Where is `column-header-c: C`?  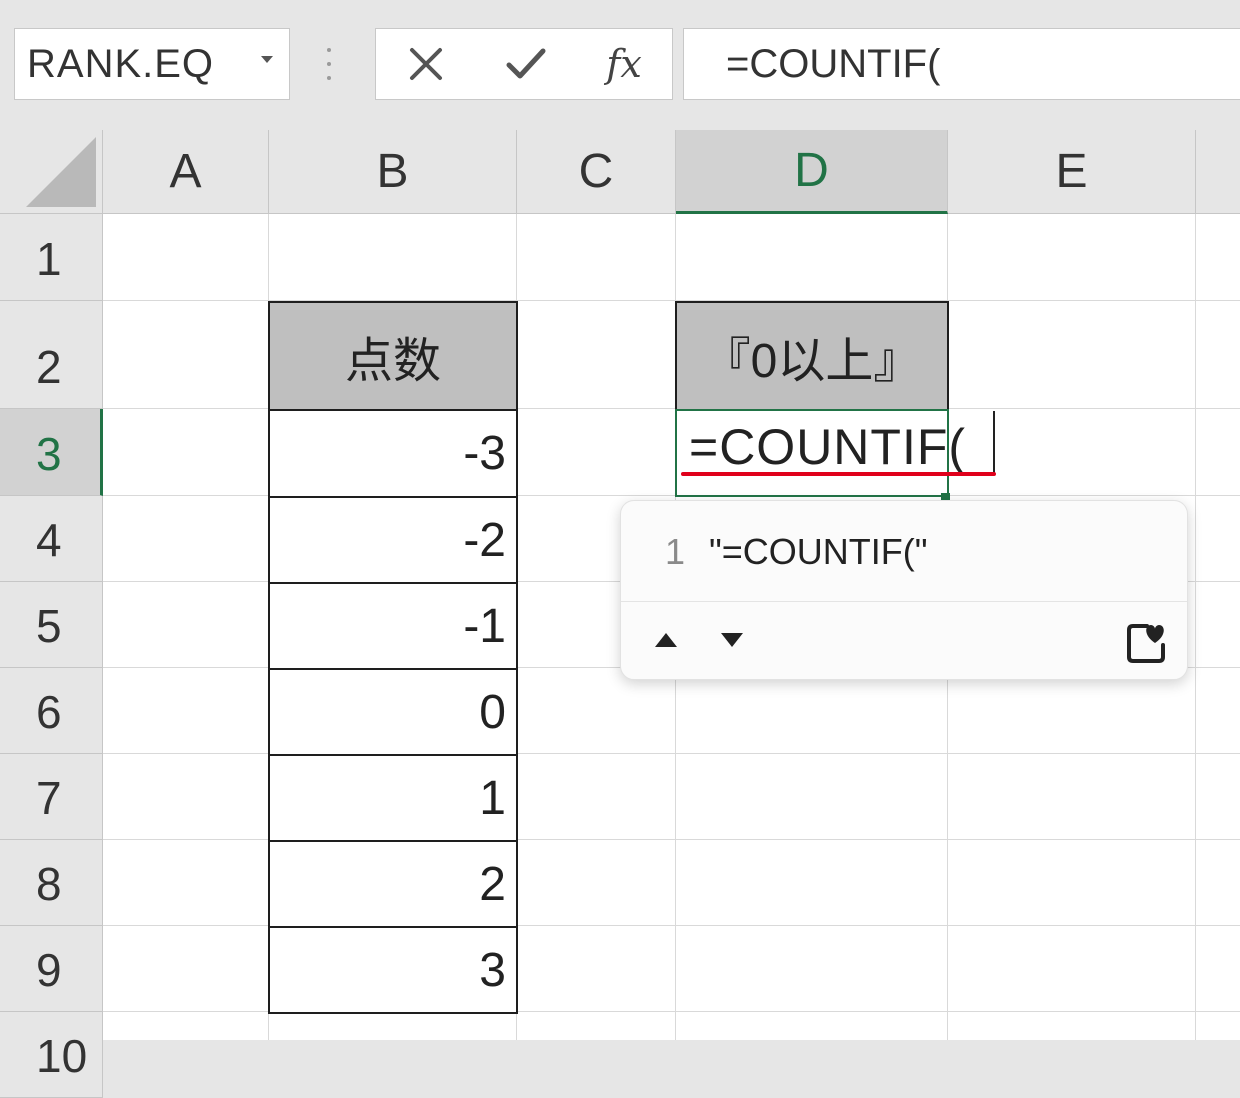 column-header-c: C is located at coordinates (596, 172).